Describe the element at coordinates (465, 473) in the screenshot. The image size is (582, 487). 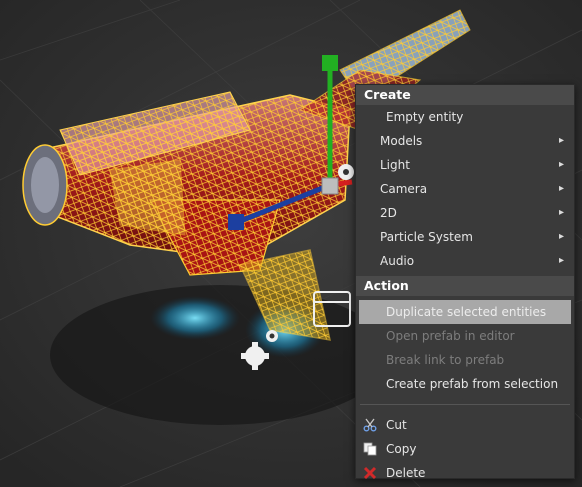
I see `menu-item-delete: Delete` at that location.